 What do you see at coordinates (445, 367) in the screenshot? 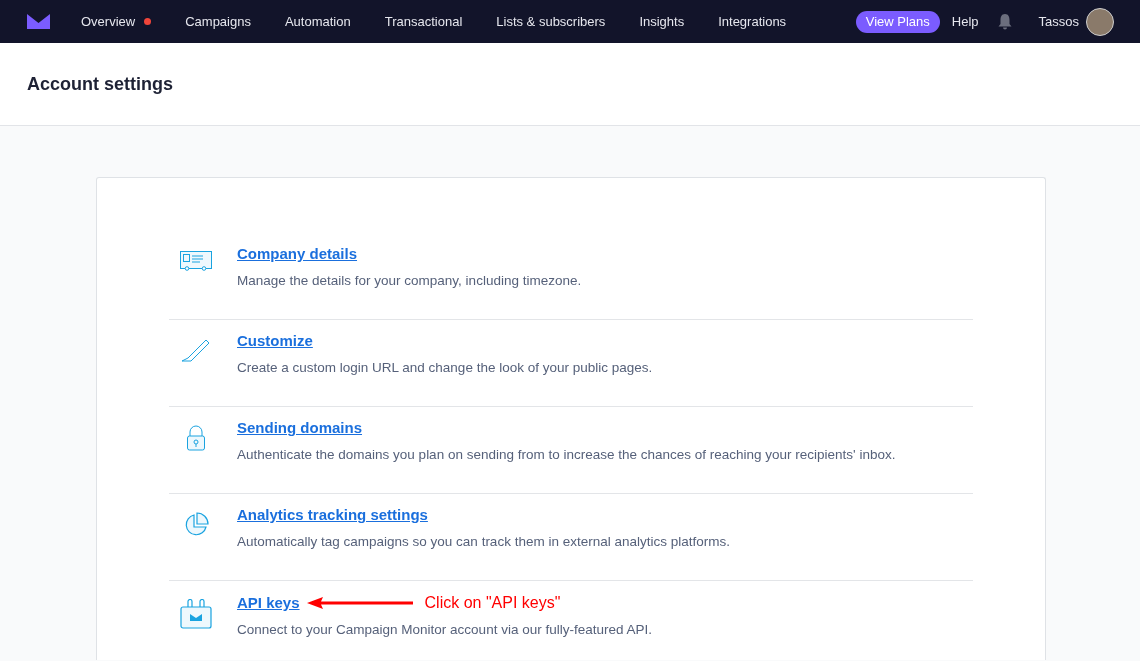
I see `settings-description: Create a custom login URL and change the look of your public pages.` at bounding box center [445, 367].